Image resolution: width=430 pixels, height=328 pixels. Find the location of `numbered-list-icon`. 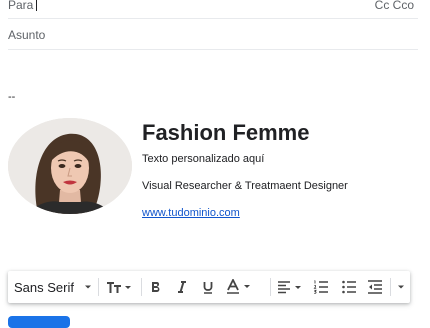

numbered-list-icon is located at coordinates (320, 287).